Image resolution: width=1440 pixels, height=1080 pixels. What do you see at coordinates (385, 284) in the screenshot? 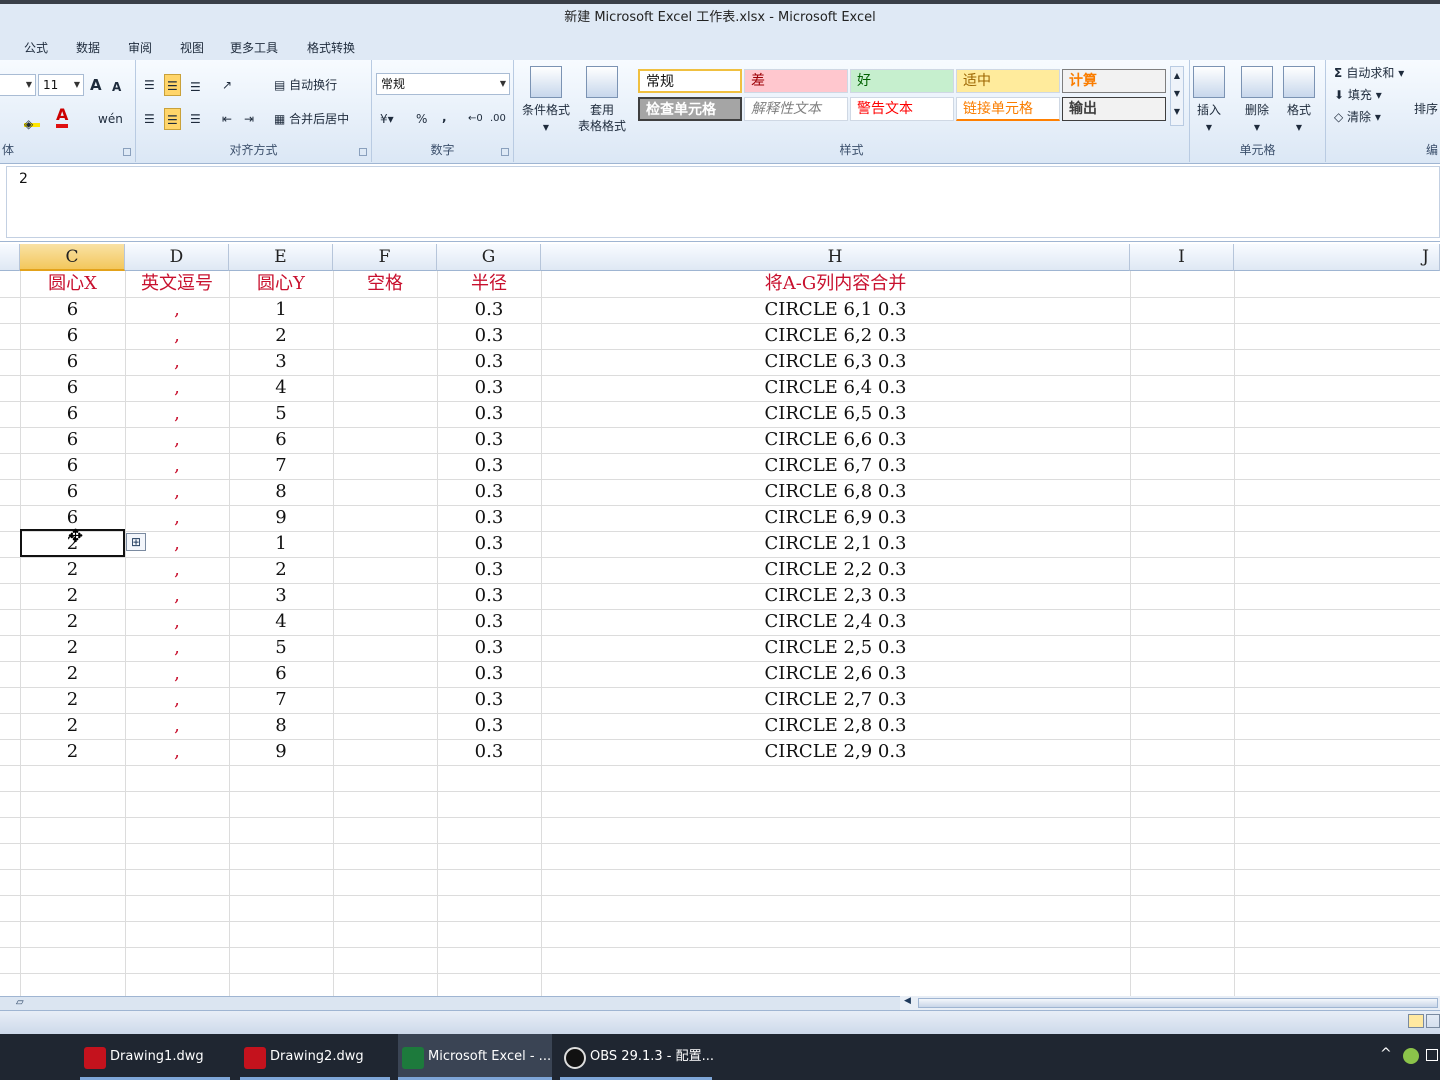
I see `header-cell-f: 空格` at bounding box center [385, 284].